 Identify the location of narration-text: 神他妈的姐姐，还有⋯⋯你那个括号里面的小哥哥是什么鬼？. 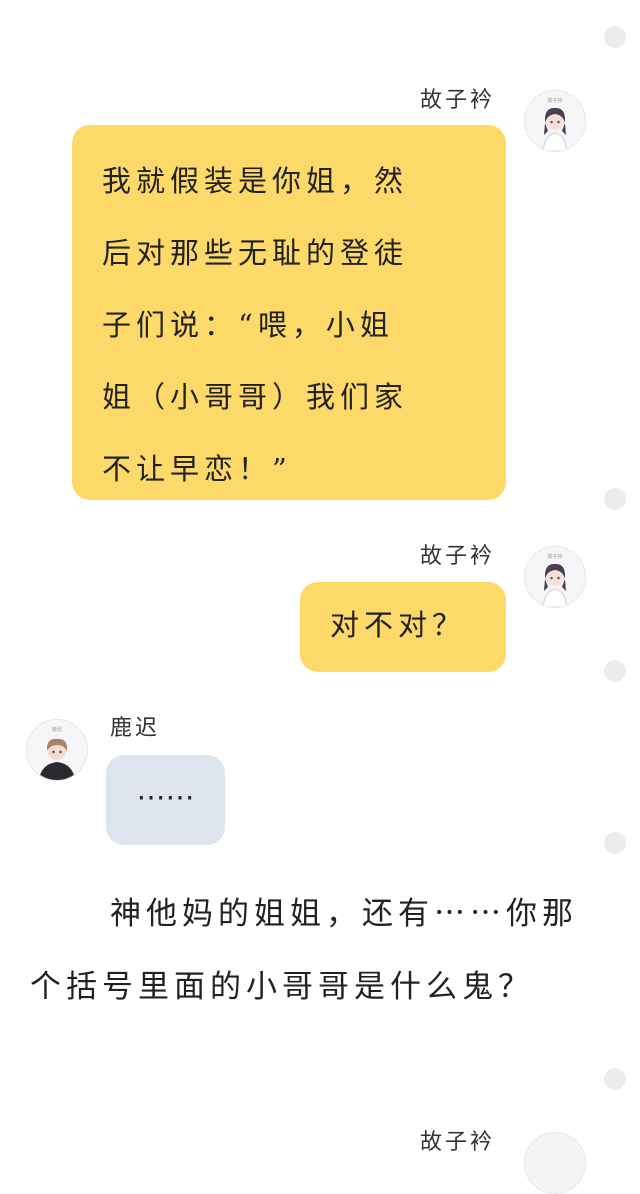
(304, 950).